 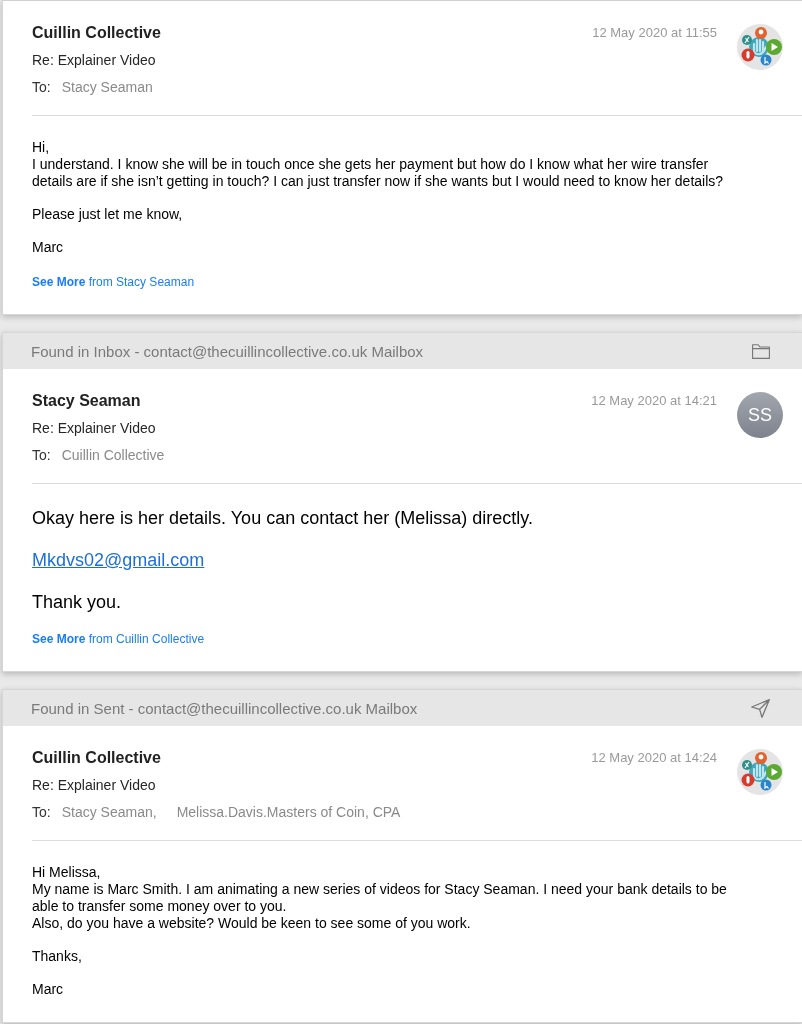 What do you see at coordinates (760, 415) in the screenshot?
I see `initials-avatar: SS` at bounding box center [760, 415].